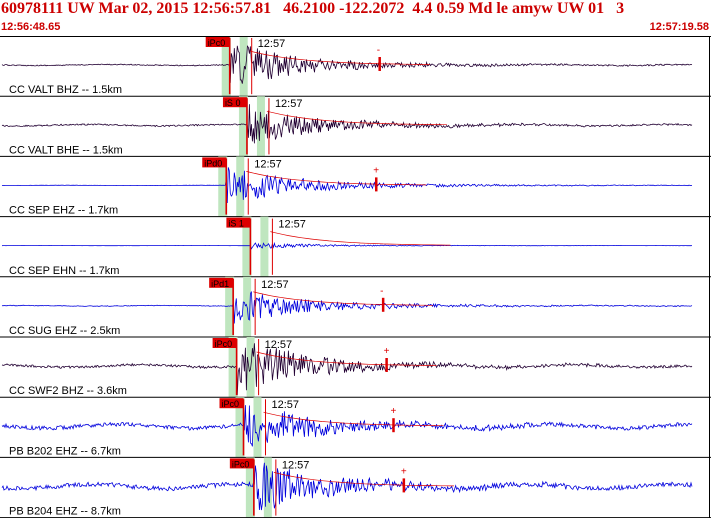 The height and width of the screenshot is (523, 711). I want to click on pick-label: iS 1, so click(236, 224).